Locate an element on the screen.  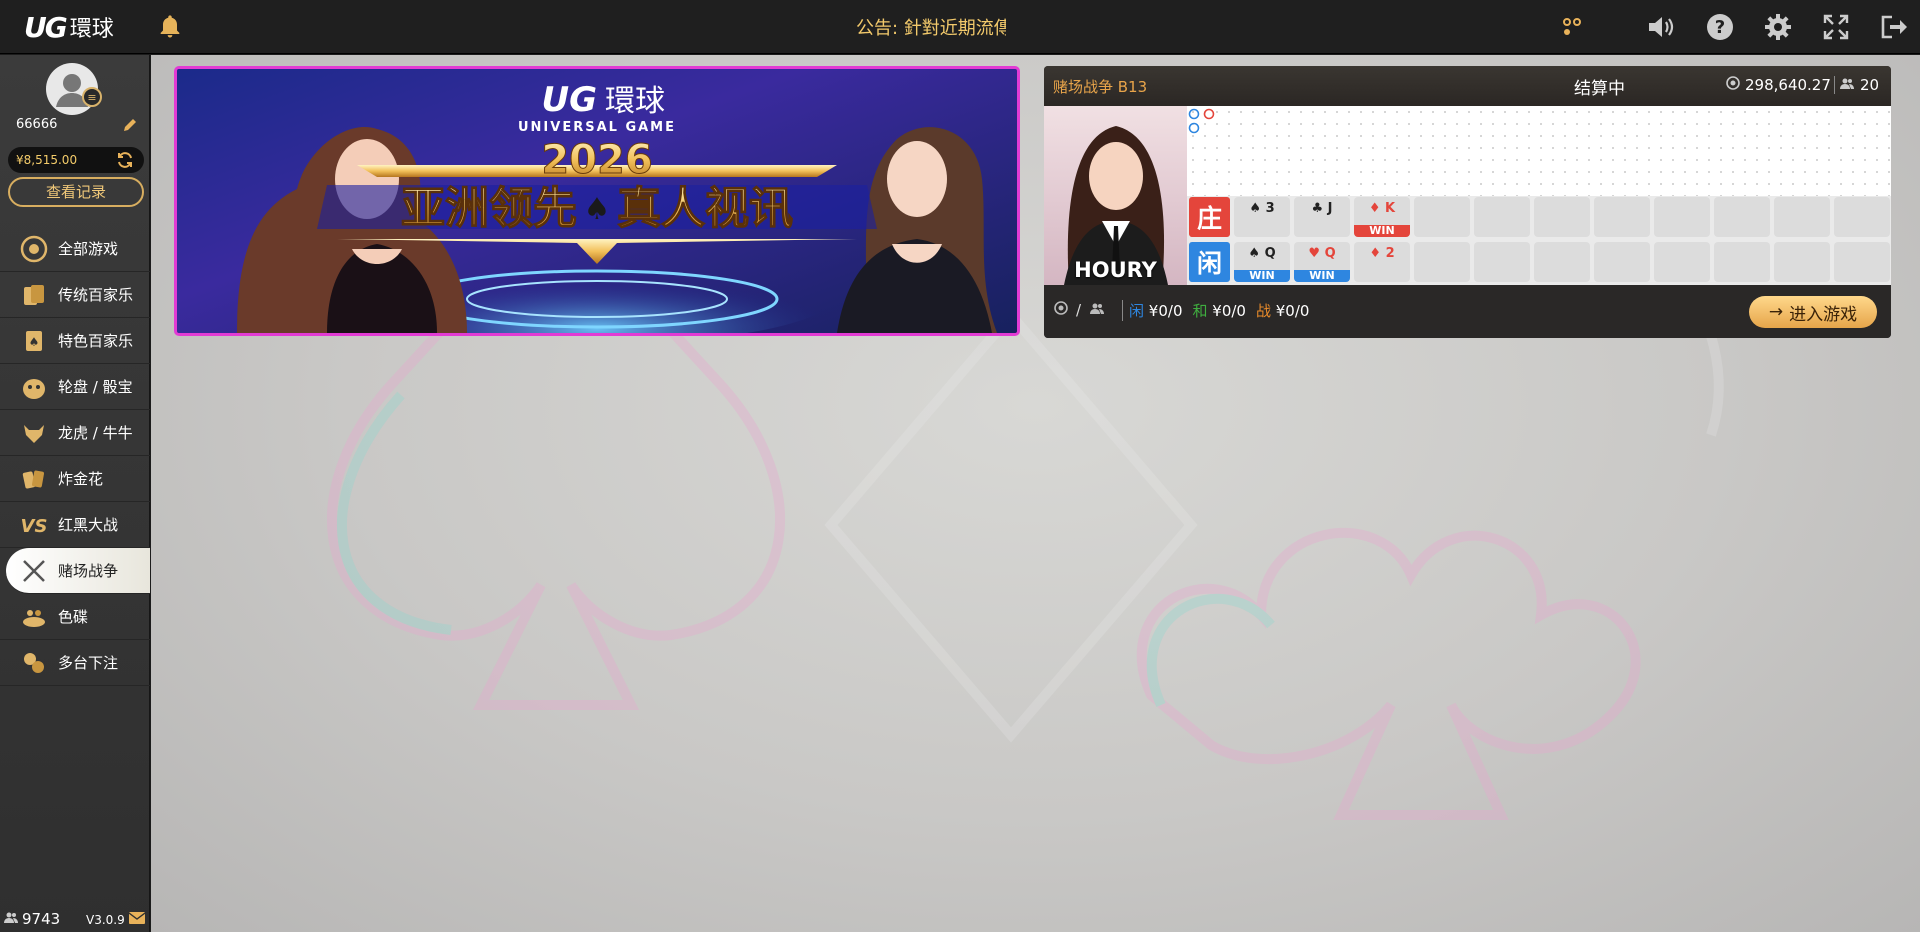
card-value: ♠ 3 is located at coordinates (1262, 208).